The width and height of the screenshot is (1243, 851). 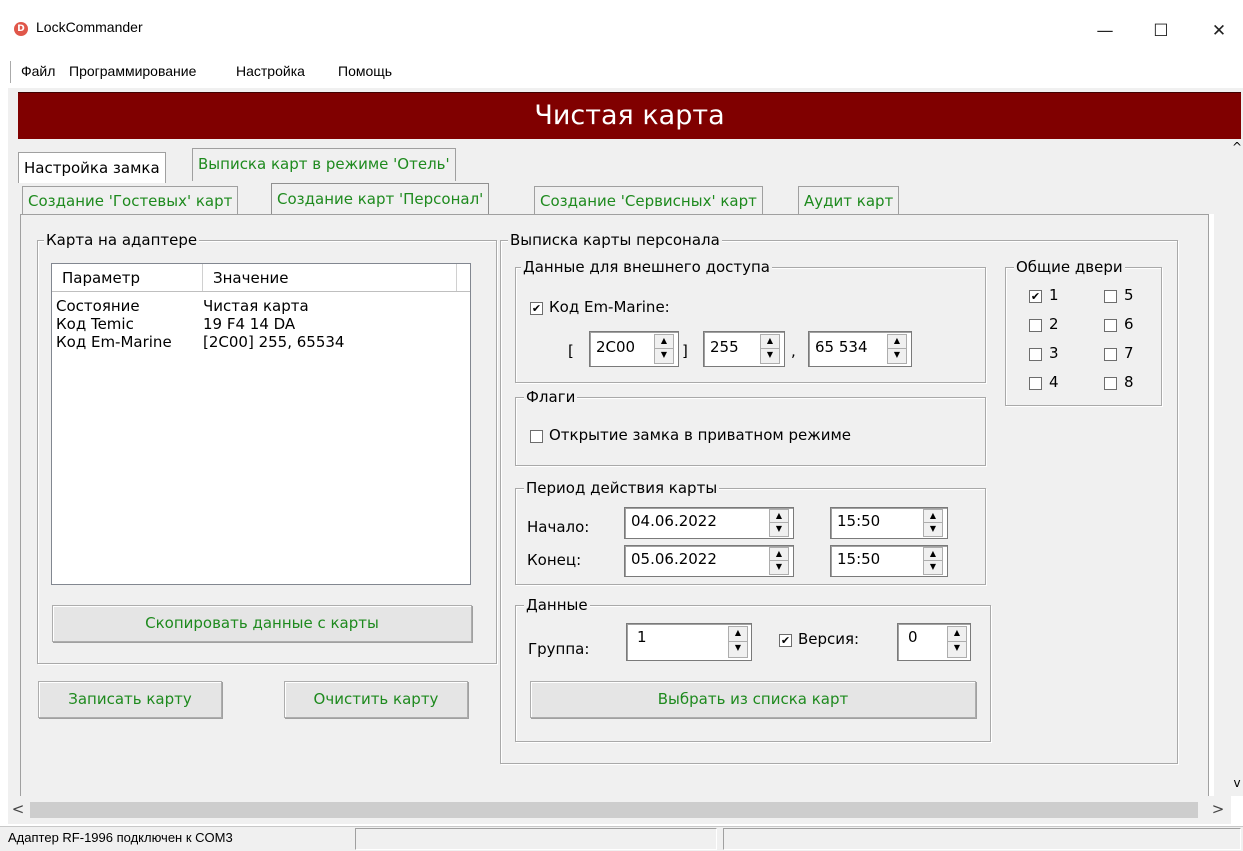 What do you see at coordinates (859, 521) in the screenshot?
I see `start-time-value: 15:50` at bounding box center [859, 521].